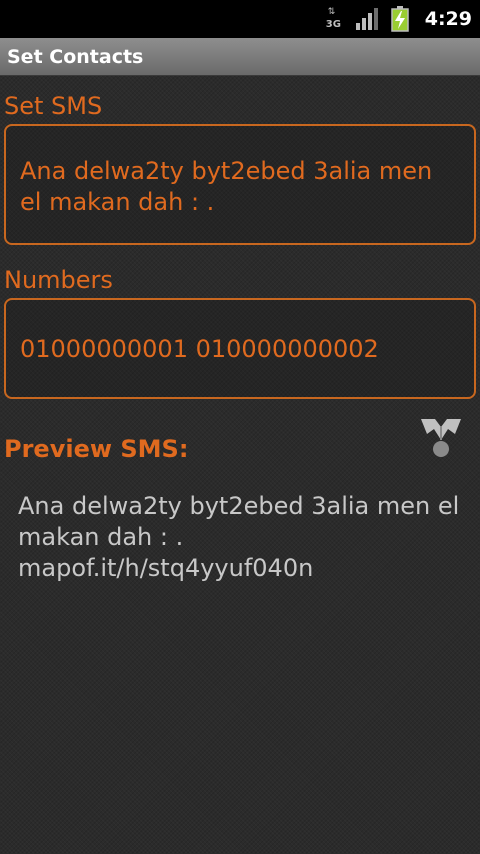 The height and width of the screenshot is (854, 480). Describe the element at coordinates (333, 24) in the screenshot. I see `network-label: 3G` at that location.